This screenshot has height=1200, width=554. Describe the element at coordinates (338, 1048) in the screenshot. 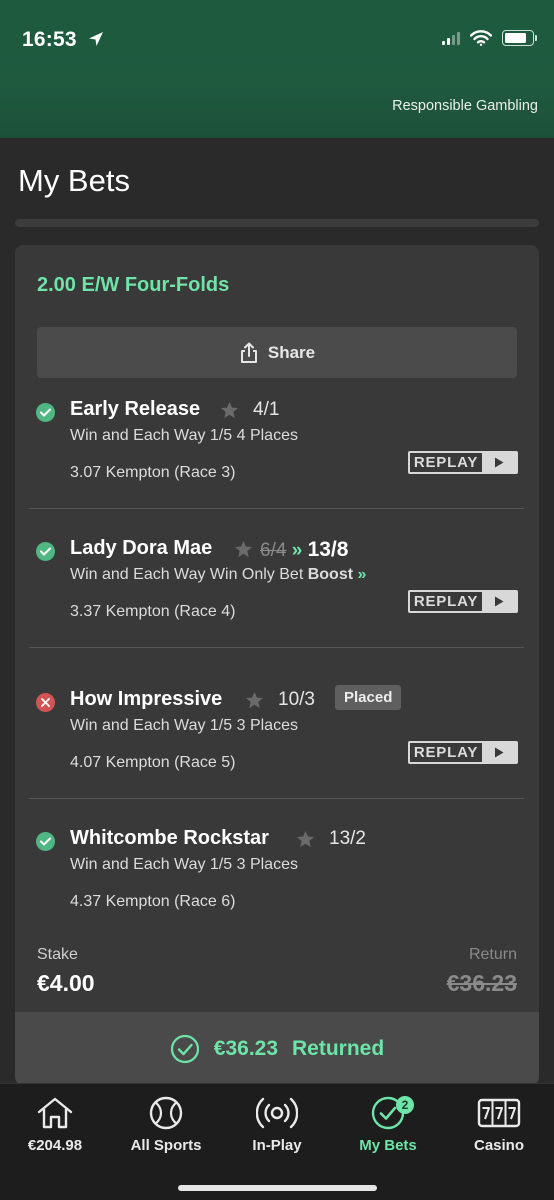

I see `returned-label: Returned` at that location.